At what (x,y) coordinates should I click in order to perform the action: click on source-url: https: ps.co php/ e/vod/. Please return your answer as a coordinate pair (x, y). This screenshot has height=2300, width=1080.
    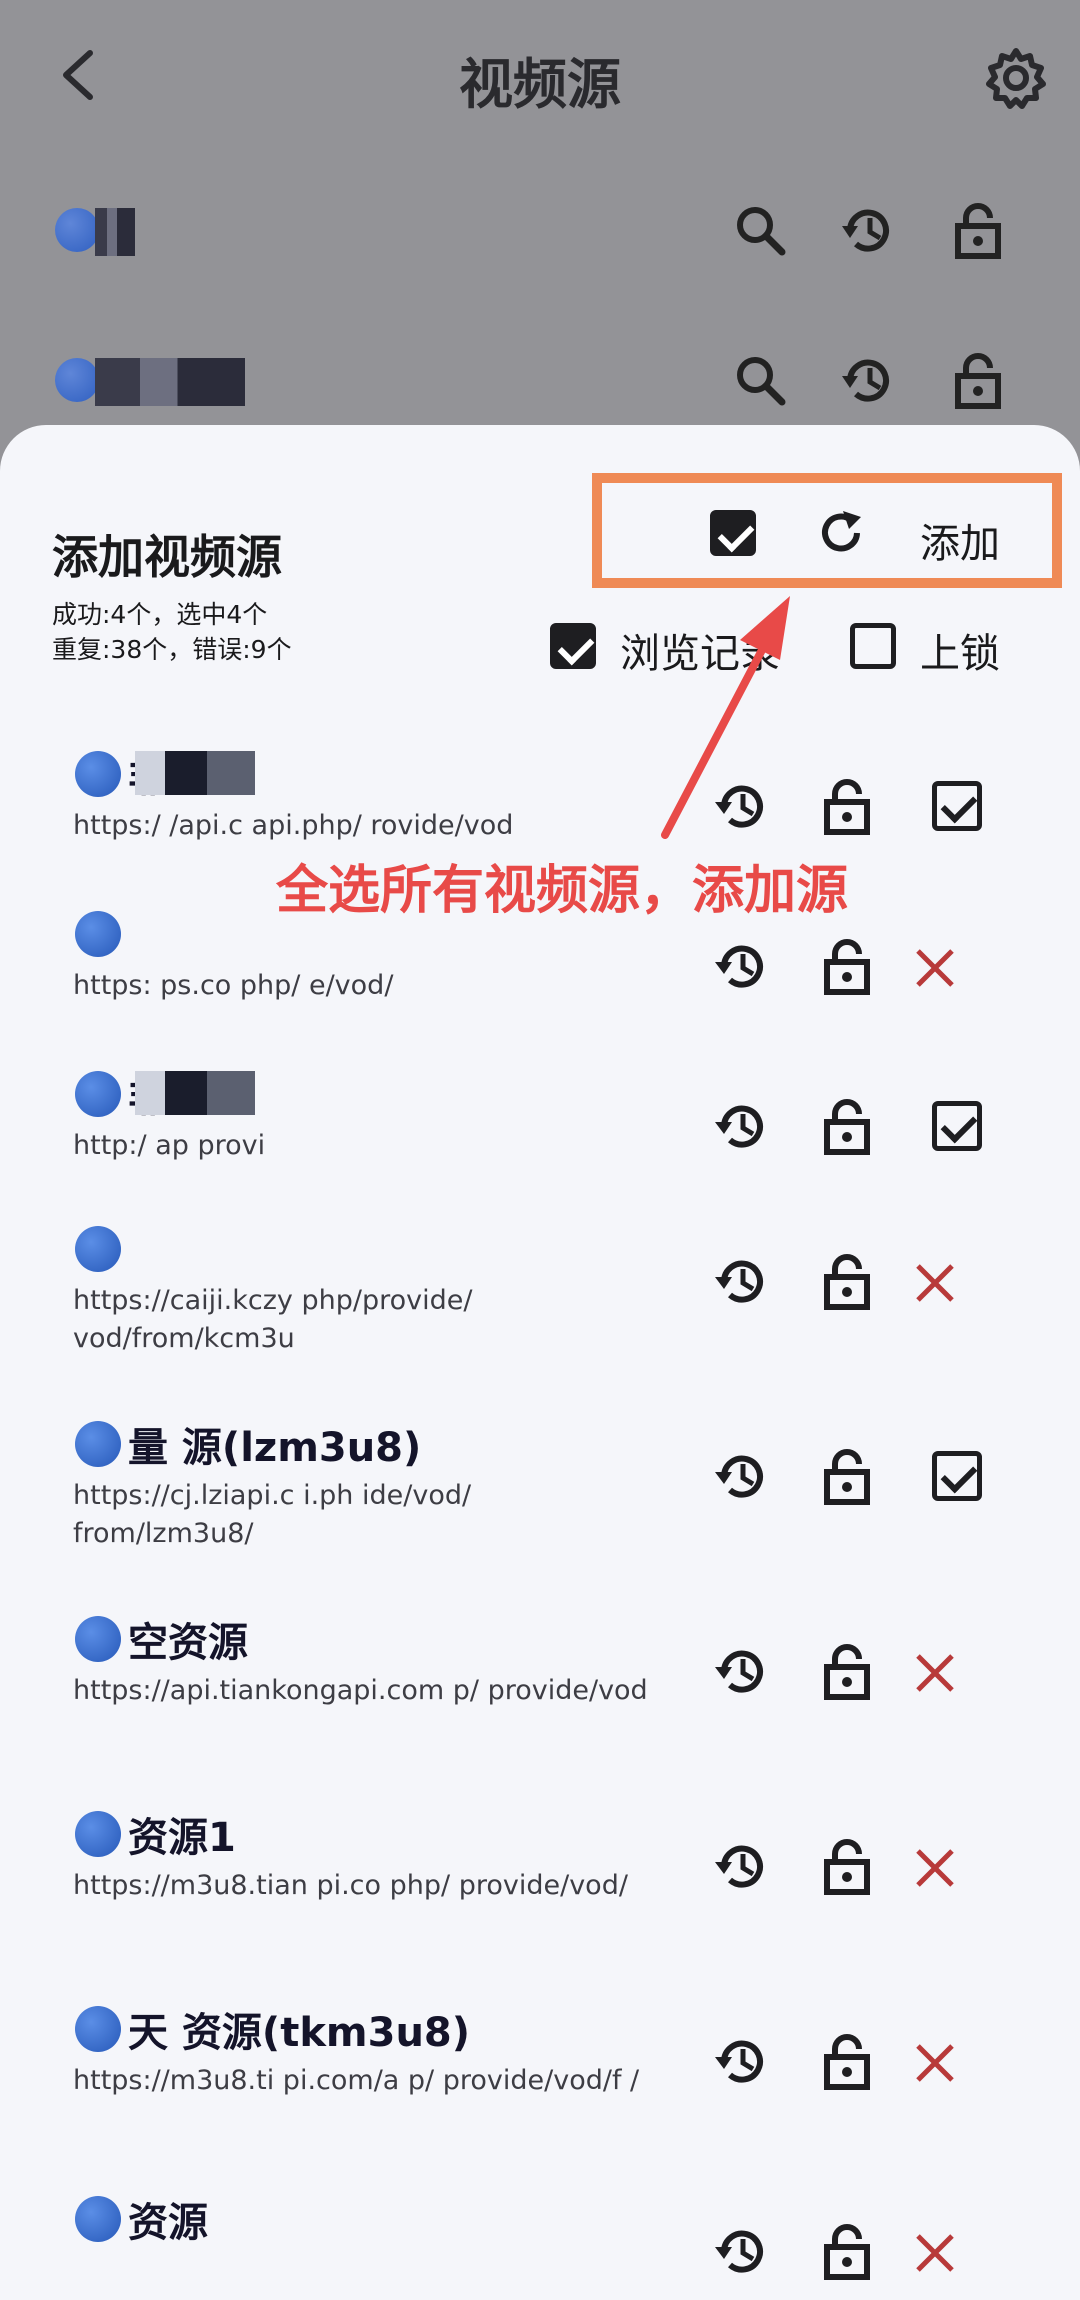
    Looking at the image, I should click on (233, 985).